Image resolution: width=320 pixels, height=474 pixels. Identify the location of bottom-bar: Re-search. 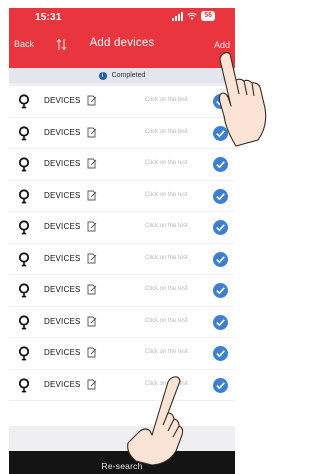
(122, 462).